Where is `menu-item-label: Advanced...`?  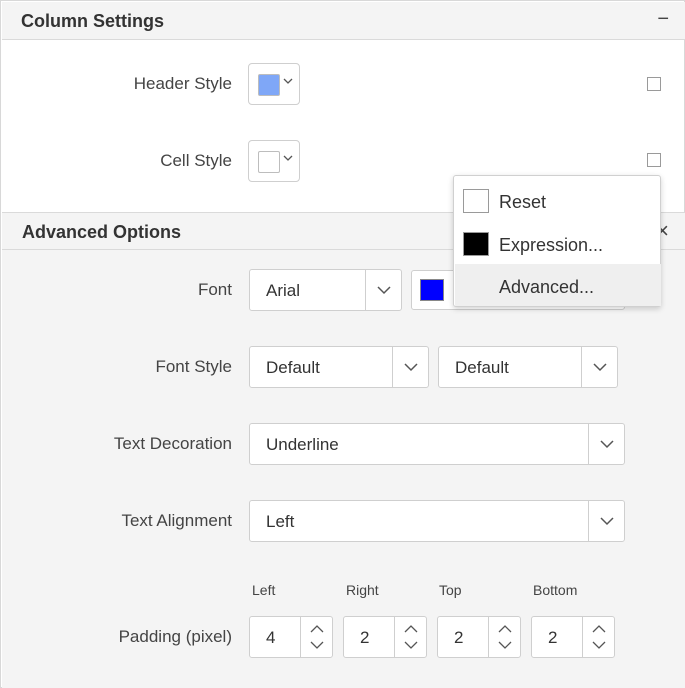 menu-item-label: Advanced... is located at coordinates (547, 287).